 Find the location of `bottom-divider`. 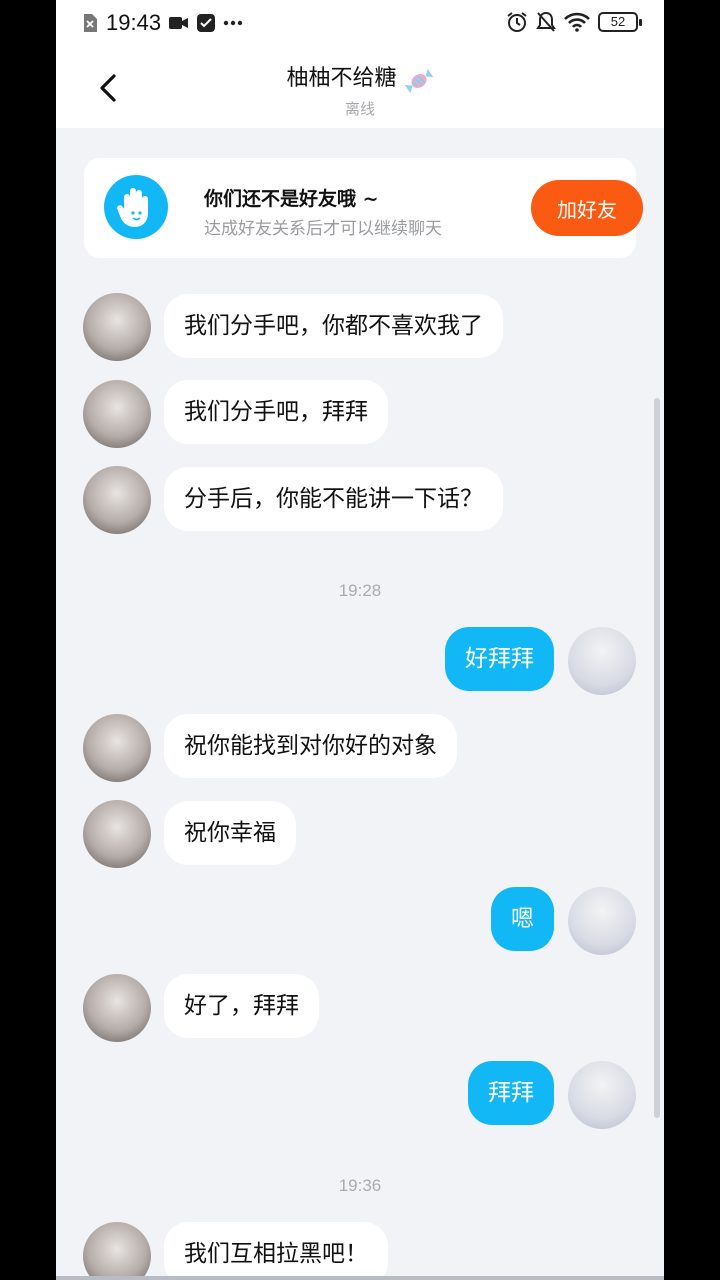

bottom-divider is located at coordinates (360, 1278).